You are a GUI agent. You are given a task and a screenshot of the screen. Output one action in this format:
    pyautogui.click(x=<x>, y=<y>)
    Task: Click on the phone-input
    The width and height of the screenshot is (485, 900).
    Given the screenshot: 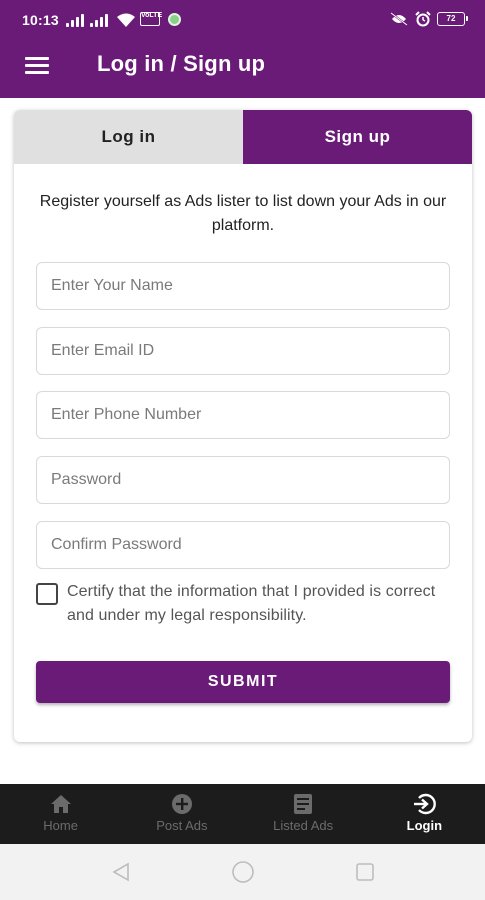 What is the action you would take?
    pyautogui.click(x=243, y=415)
    